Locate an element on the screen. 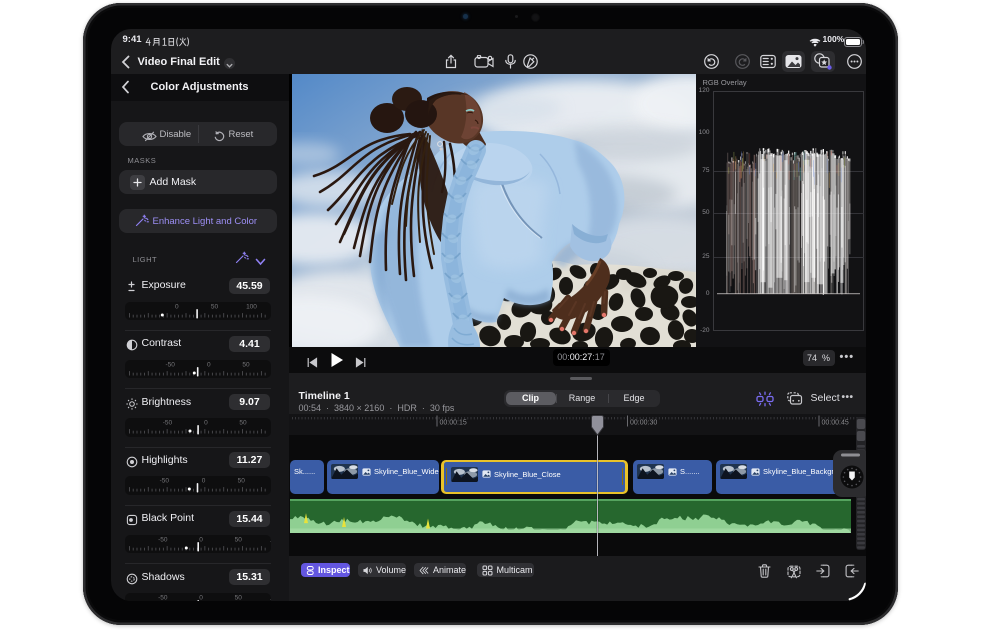 The width and height of the screenshot is (982, 630). svg-text: 100 is located at coordinates (251, 306).